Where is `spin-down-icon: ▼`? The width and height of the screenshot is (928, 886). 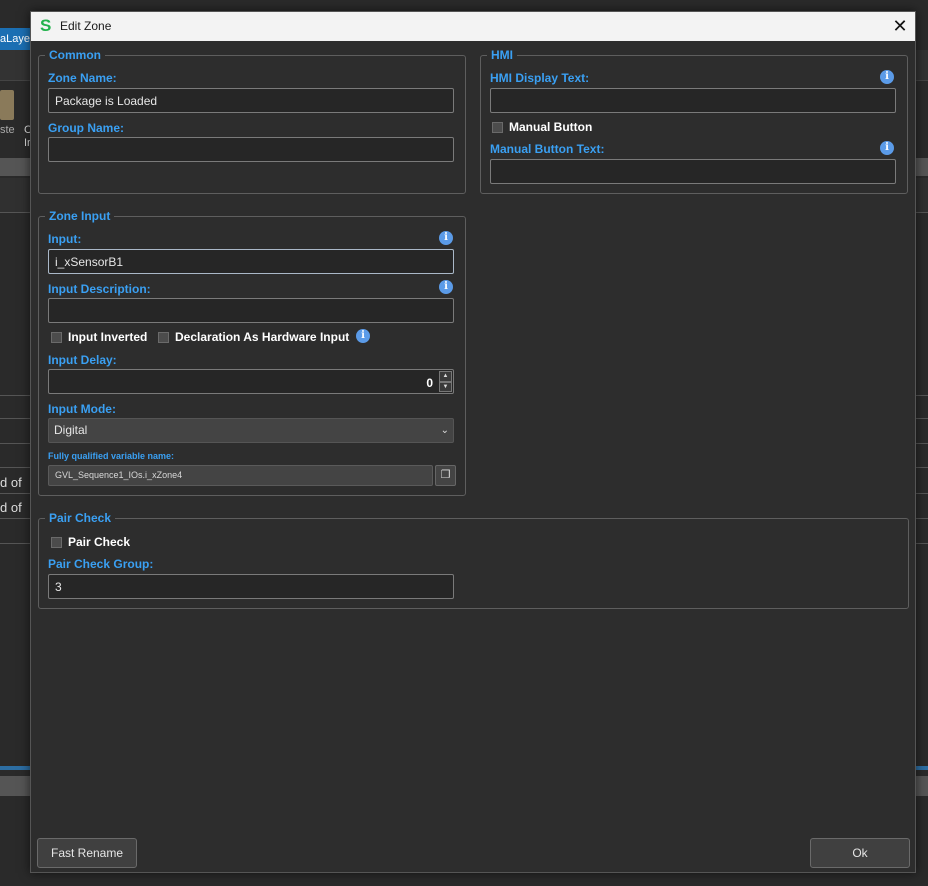 spin-down-icon: ▼ is located at coordinates (445, 386).